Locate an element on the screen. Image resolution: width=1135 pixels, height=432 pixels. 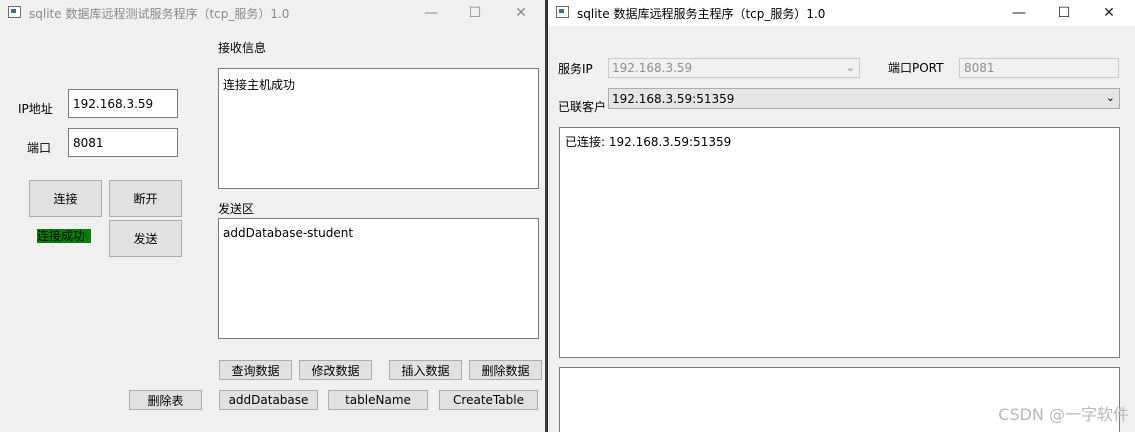
send-area-label: 发送区 is located at coordinates (236, 209).